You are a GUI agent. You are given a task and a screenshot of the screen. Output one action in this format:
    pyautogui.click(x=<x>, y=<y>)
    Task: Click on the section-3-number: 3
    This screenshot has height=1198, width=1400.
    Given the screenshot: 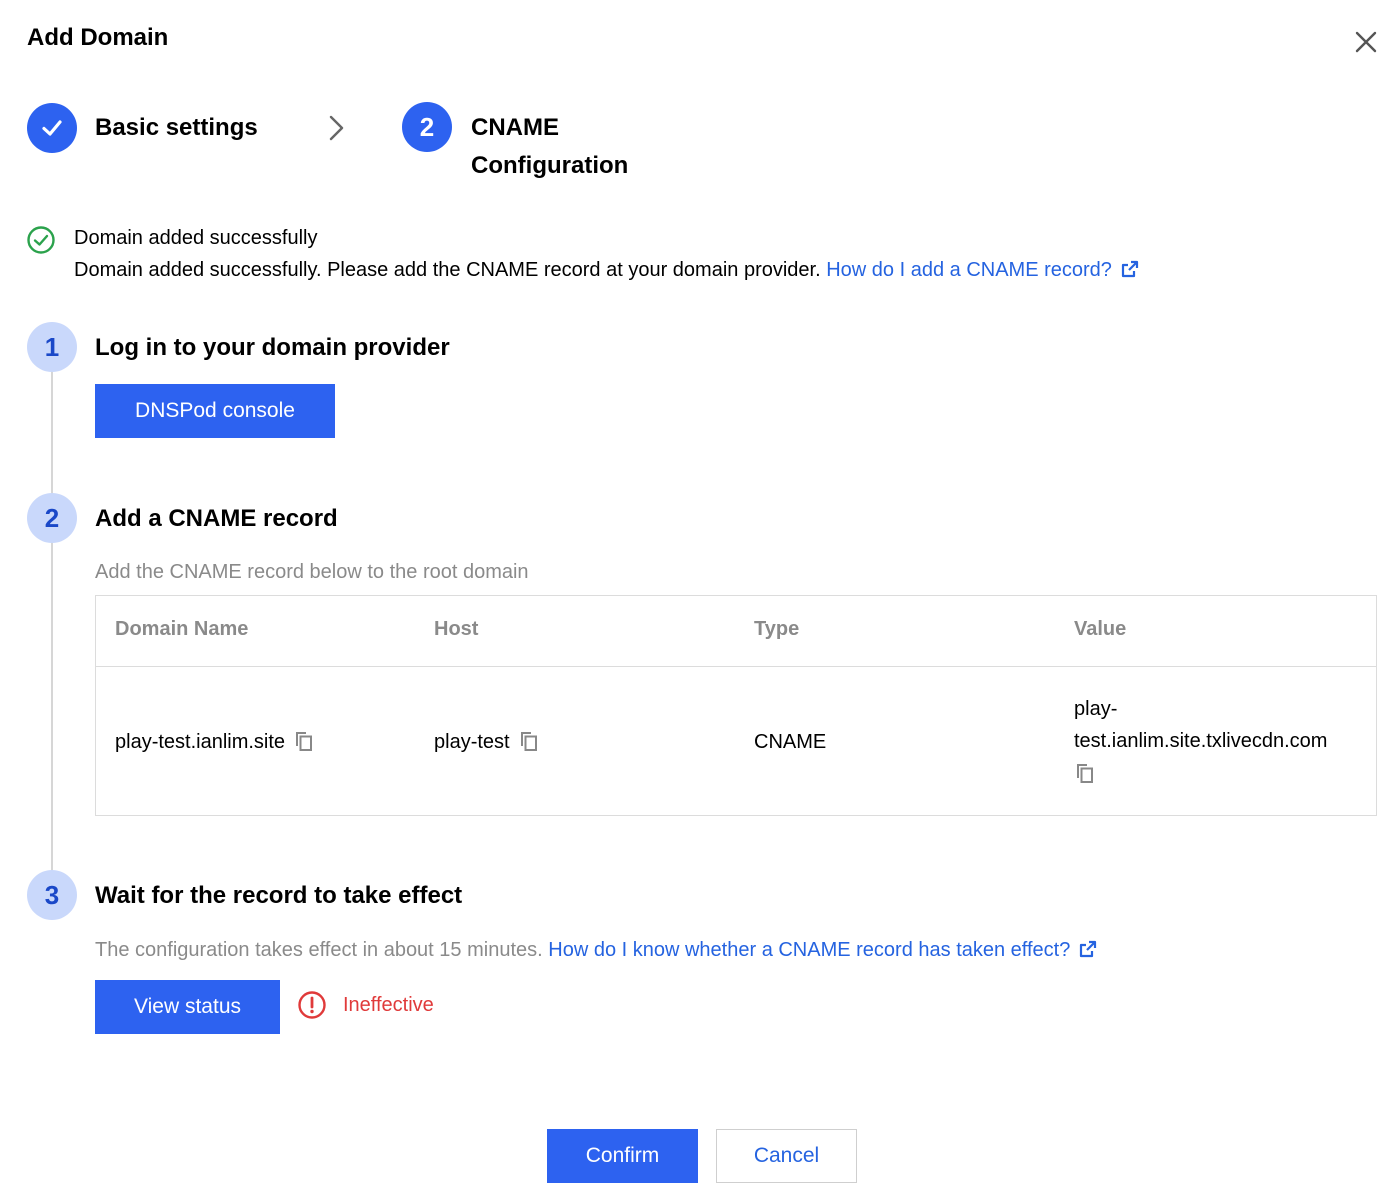 What is the action you would take?
    pyautogui.click(x=52, y=895)
    